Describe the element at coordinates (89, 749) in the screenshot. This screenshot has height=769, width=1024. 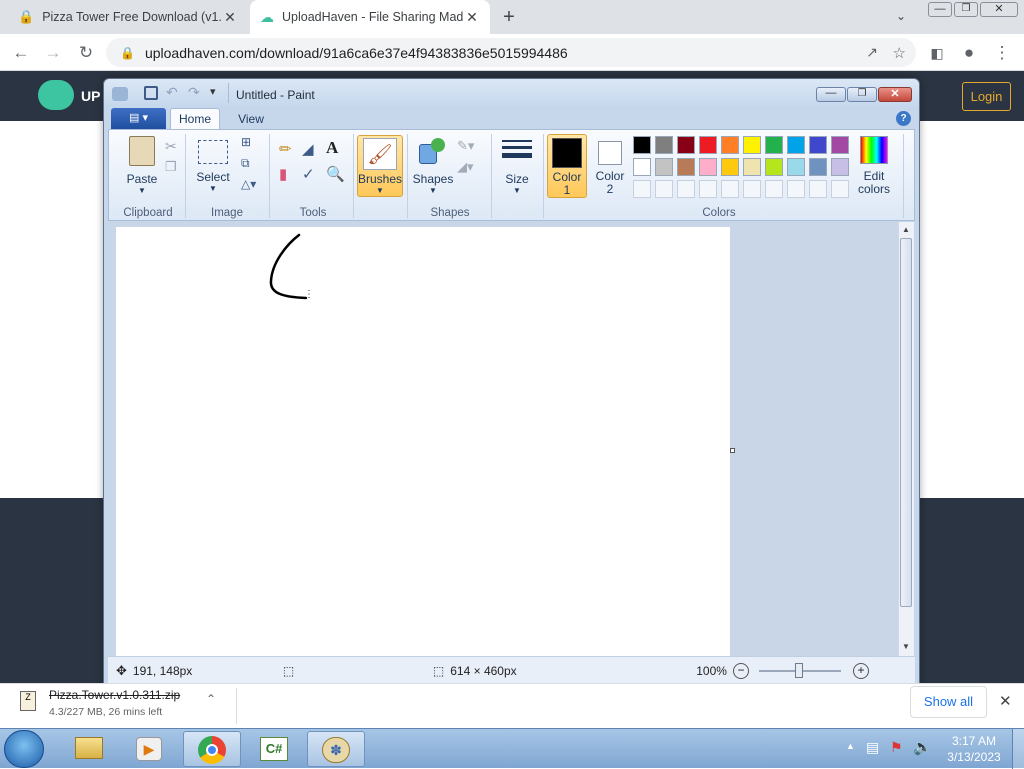
I see `taskbar-explorer` at that location.